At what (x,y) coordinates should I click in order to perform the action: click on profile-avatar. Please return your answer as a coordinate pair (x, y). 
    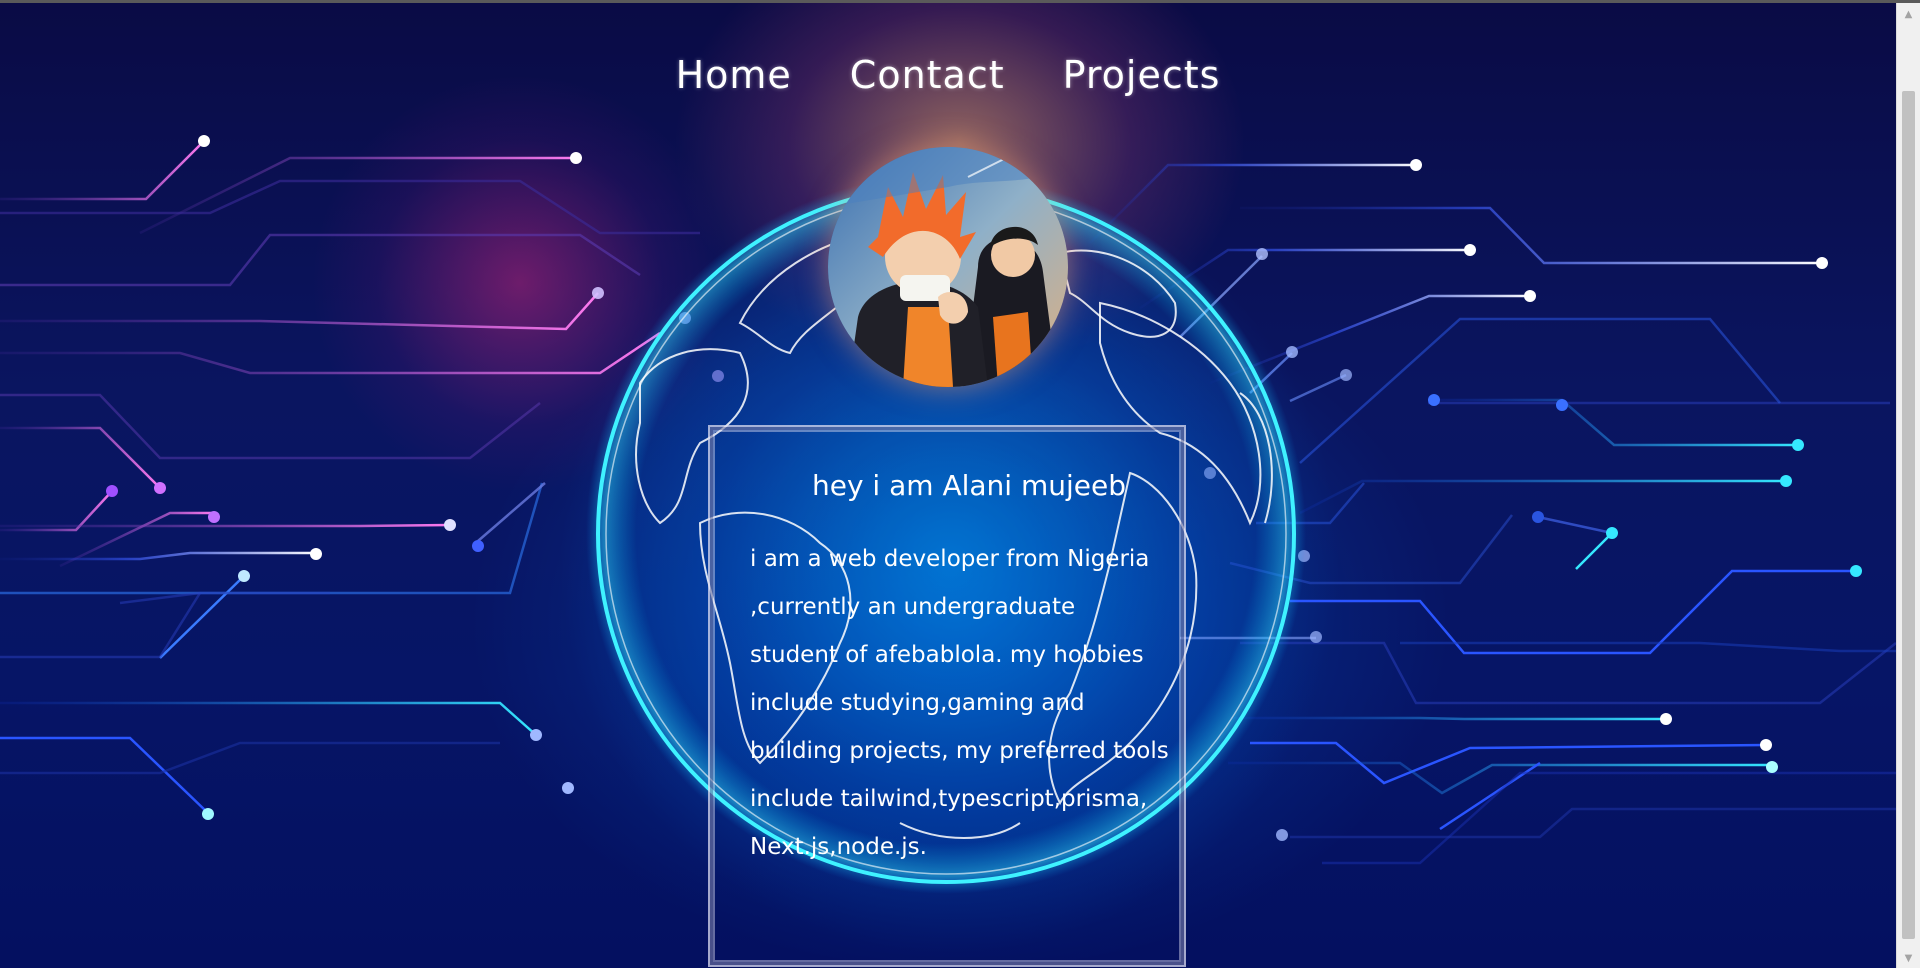
    Looking at the image, I should click on (948, 267).